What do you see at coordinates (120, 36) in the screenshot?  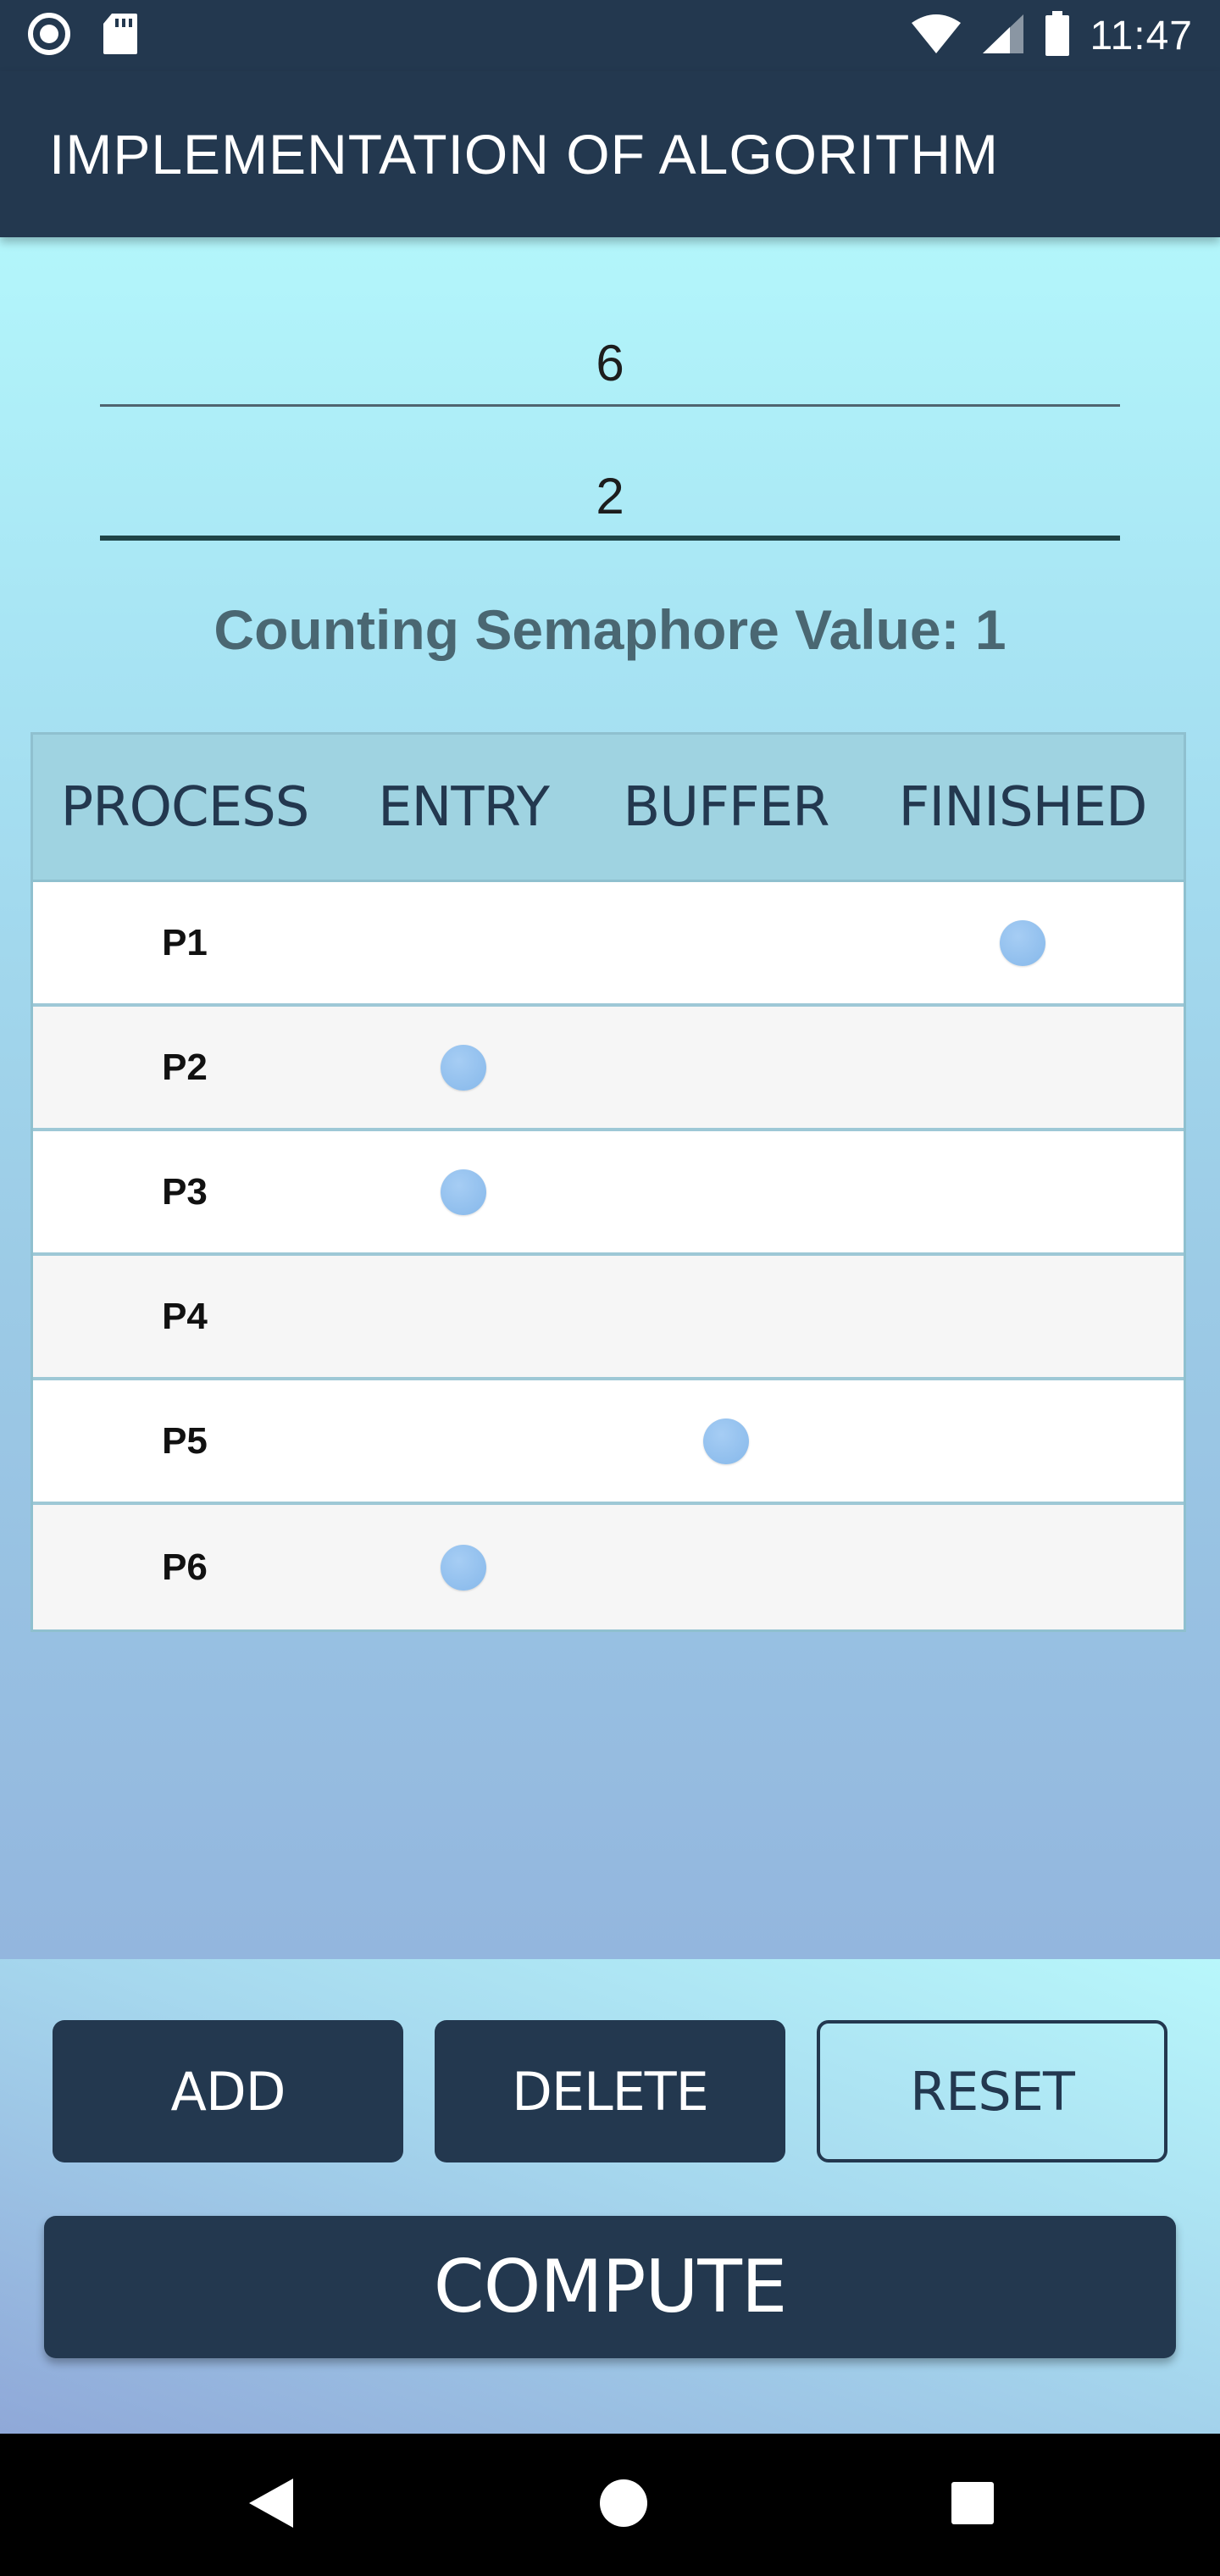 I see `sd-card-icon` at bounding box center [120, 36].